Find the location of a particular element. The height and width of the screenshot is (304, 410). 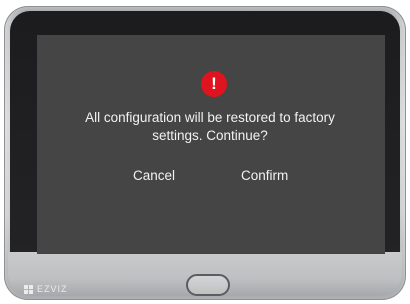

brand-name: EZVIZ is located at coordinates (52, 289).